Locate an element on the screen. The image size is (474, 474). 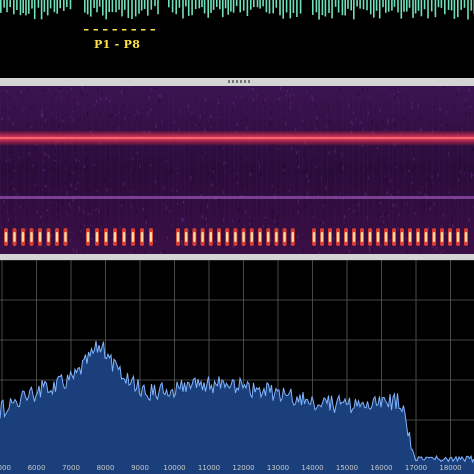
frequency-tick-label: 13000 is located at coordinates (278, 468).